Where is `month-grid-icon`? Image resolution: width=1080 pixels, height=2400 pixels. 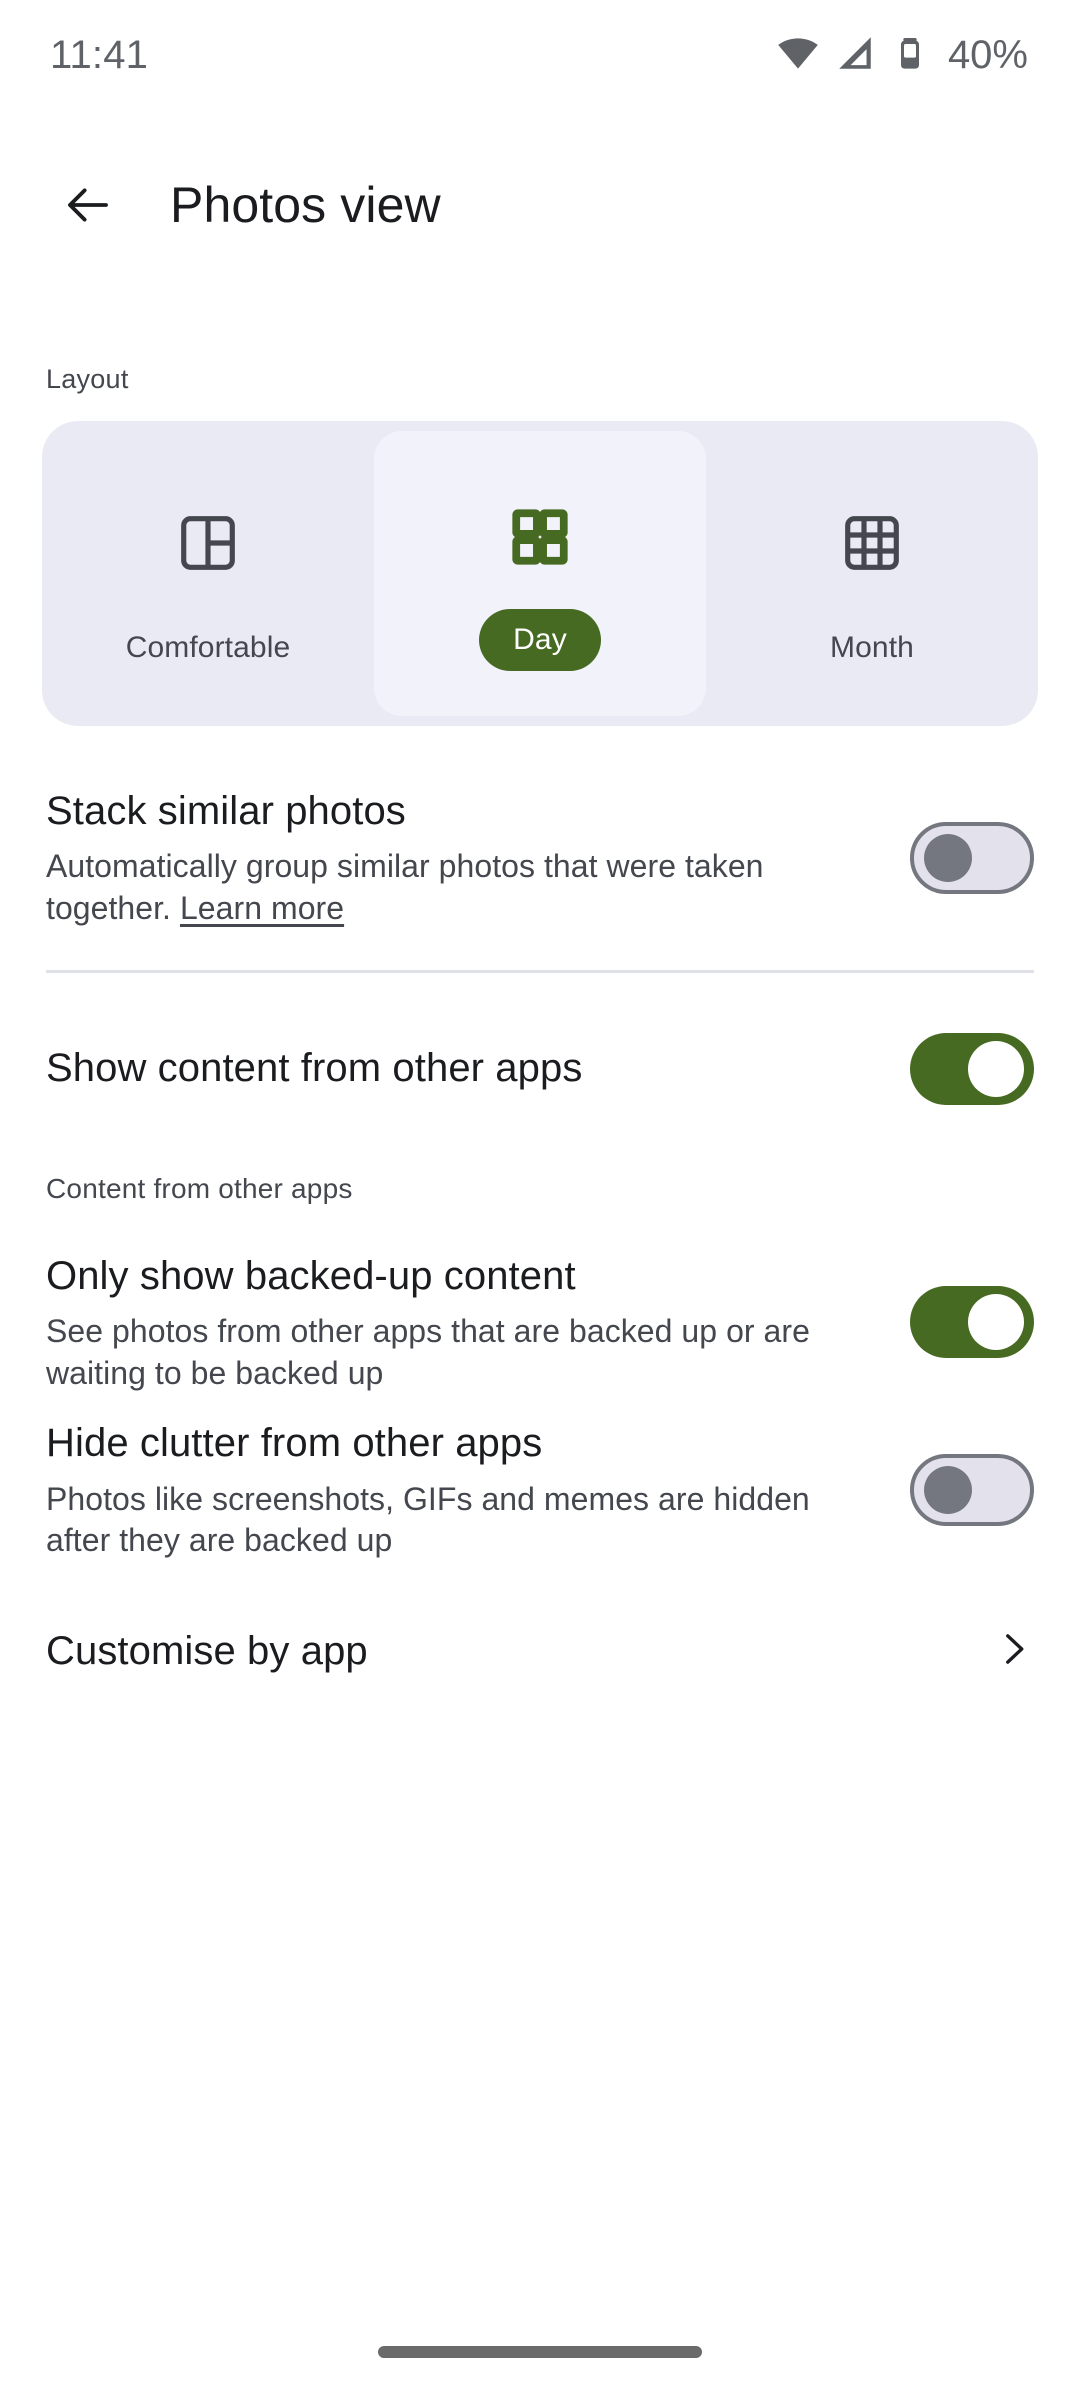
month-grid-icon is located at coordinates (872, 543).